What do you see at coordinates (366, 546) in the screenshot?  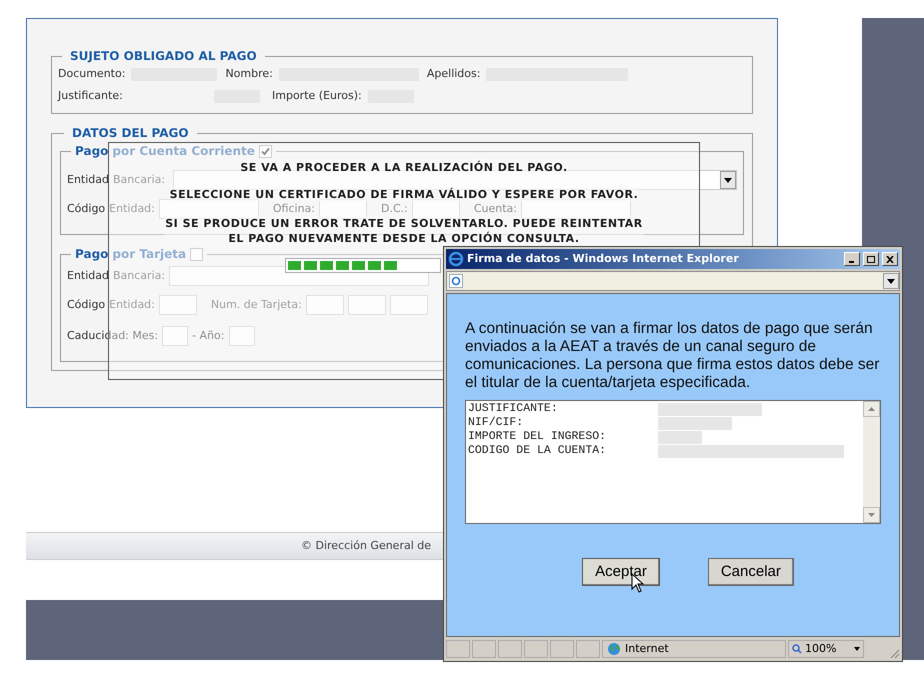 I see `copyright-text: © Dirección General de` at bounding box center [366, 546].